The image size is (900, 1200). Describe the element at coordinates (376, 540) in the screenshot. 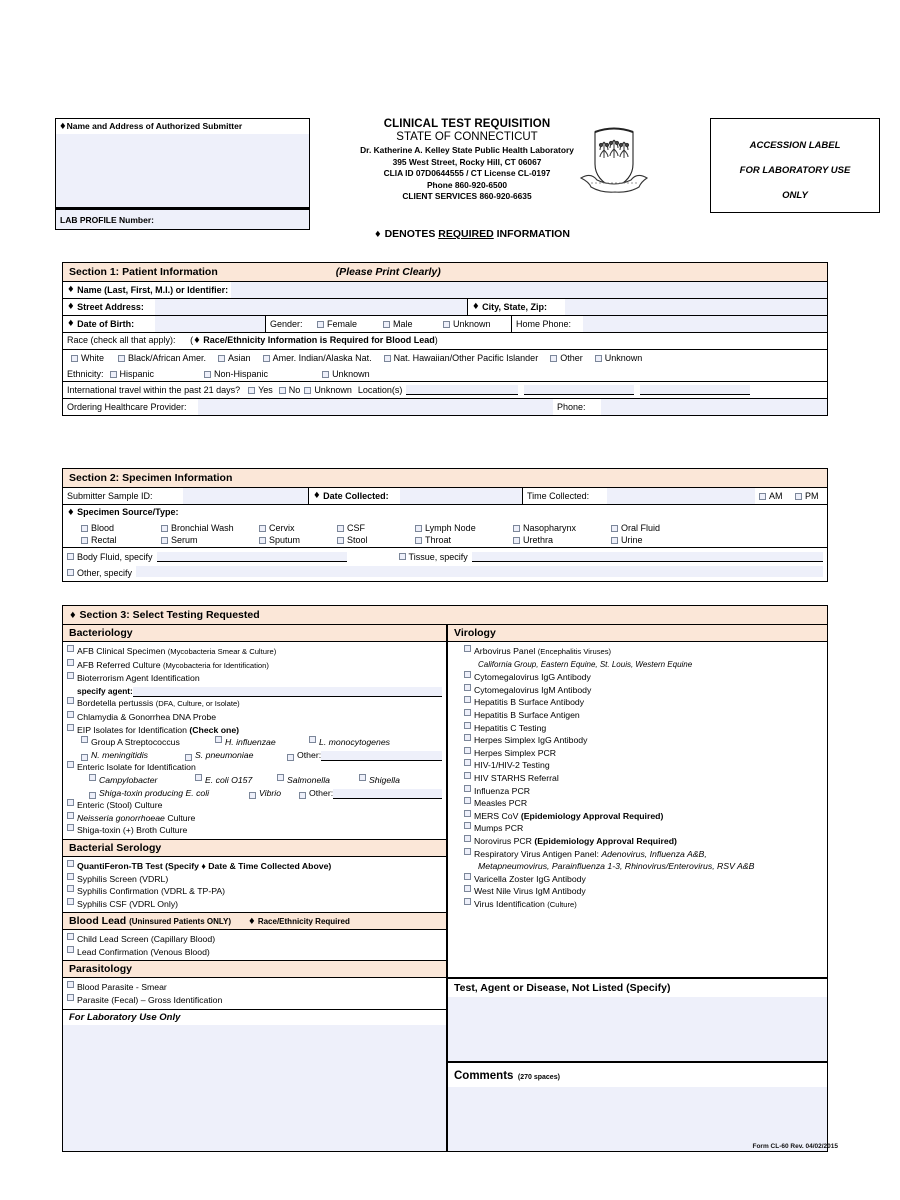

I see `specimen-stool: Stool` at that location.